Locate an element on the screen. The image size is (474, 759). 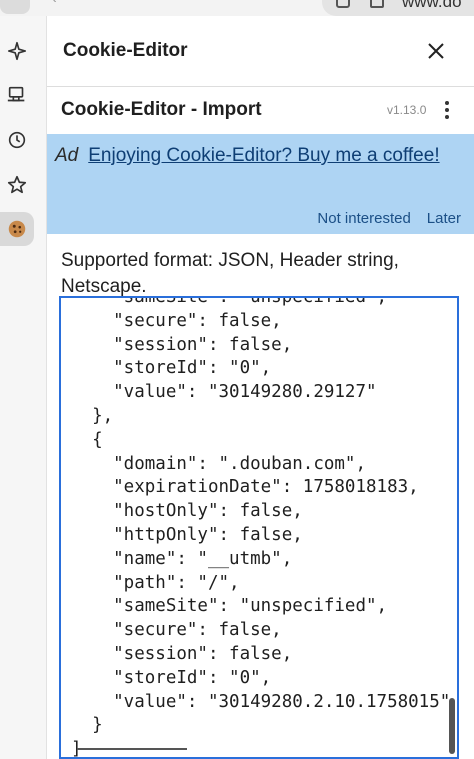
code-line: }, is located at coordinates (92, 415).